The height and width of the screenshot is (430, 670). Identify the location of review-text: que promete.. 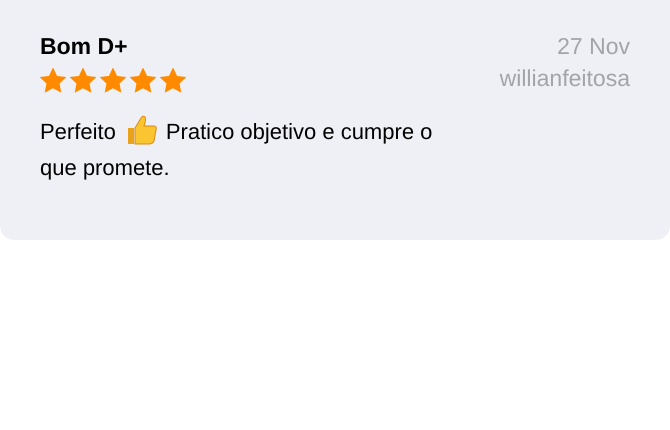
(105, 167).